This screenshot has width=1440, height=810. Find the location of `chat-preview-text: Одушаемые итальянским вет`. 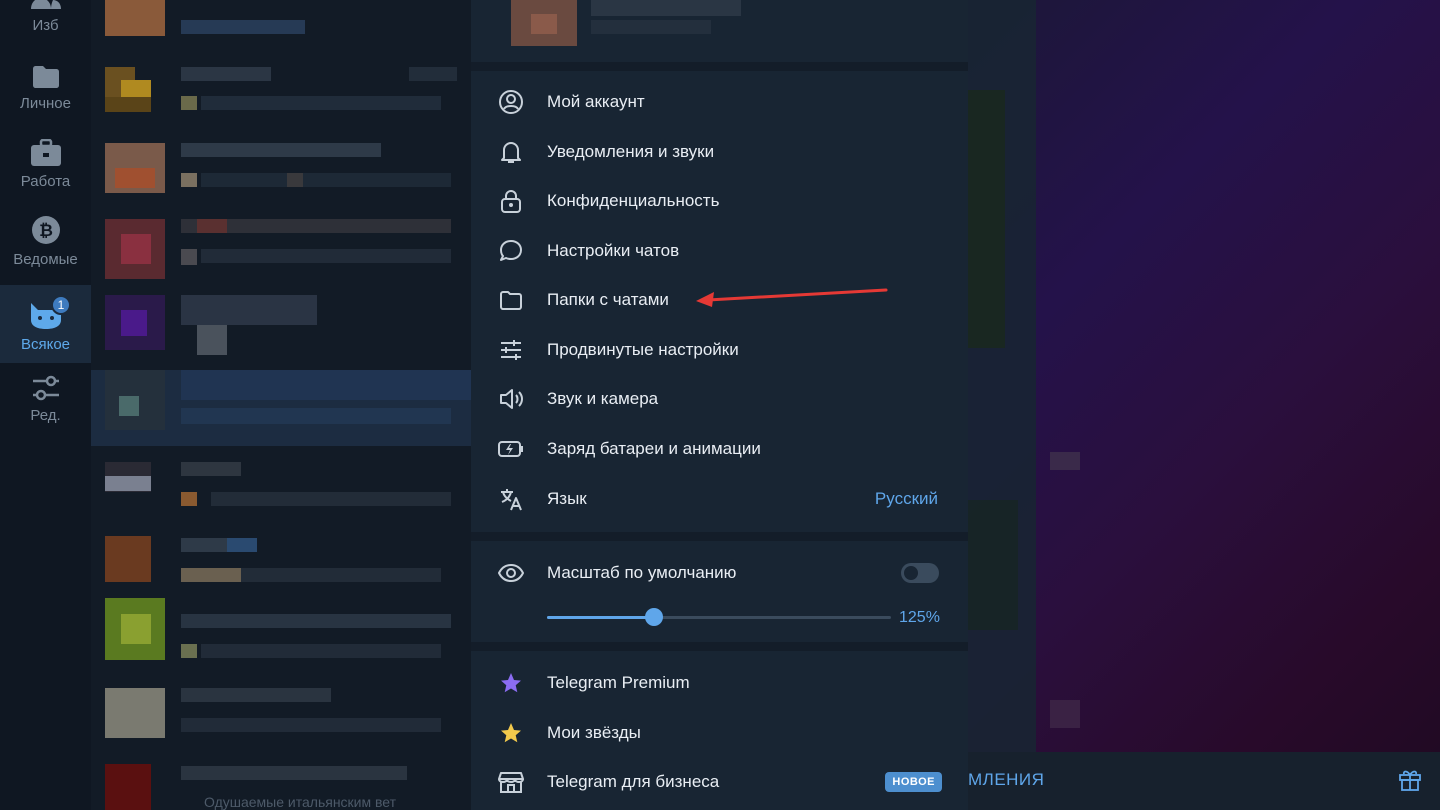

chat-preview-text: Одушаемые итальянским вет is located at coordinates (300, 802).